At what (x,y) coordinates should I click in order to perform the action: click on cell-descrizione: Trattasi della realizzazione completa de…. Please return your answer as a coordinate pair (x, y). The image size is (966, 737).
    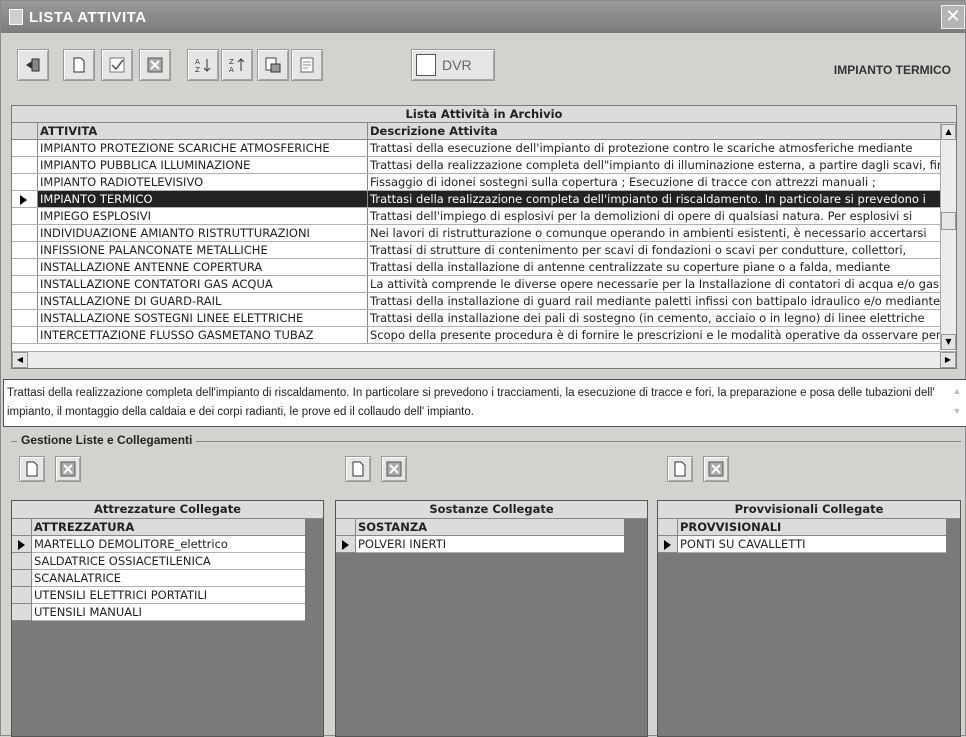
    Looking at the image, I should click on (654, 165).